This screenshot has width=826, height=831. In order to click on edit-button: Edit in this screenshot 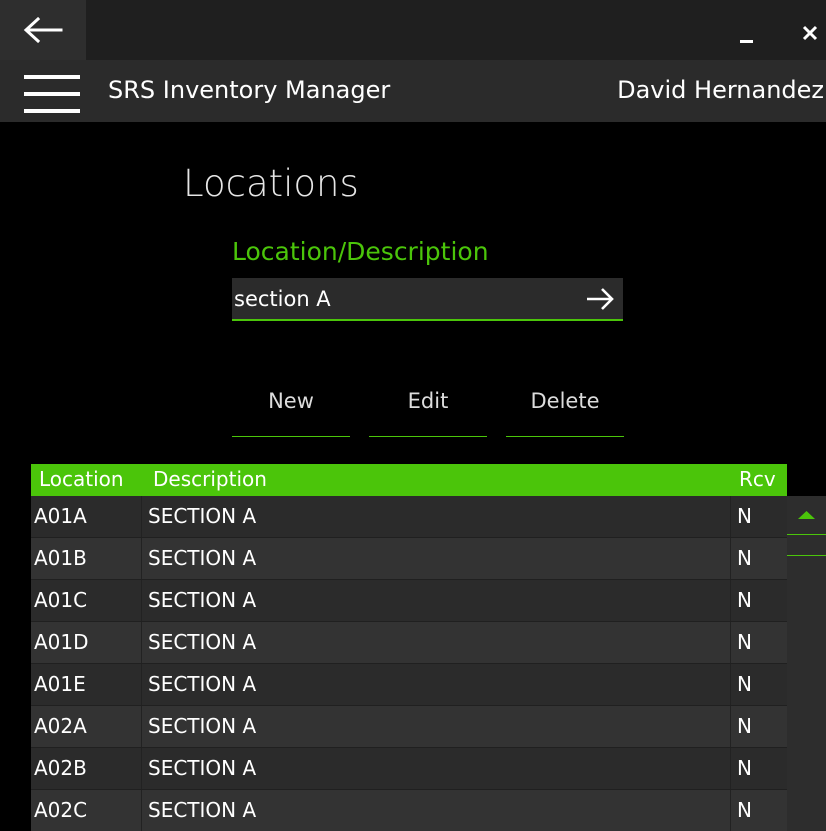, I will do `click(428, 401)`.